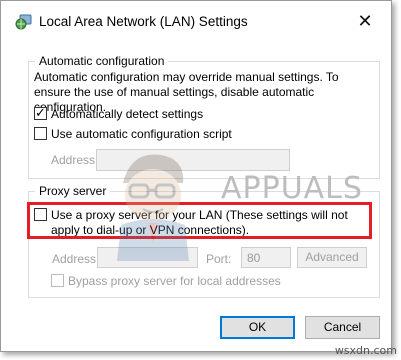  What do you see at coordinates (24, 22) in the screenshot?
I see `network-globe-icon` at bounding box center [24, 22].